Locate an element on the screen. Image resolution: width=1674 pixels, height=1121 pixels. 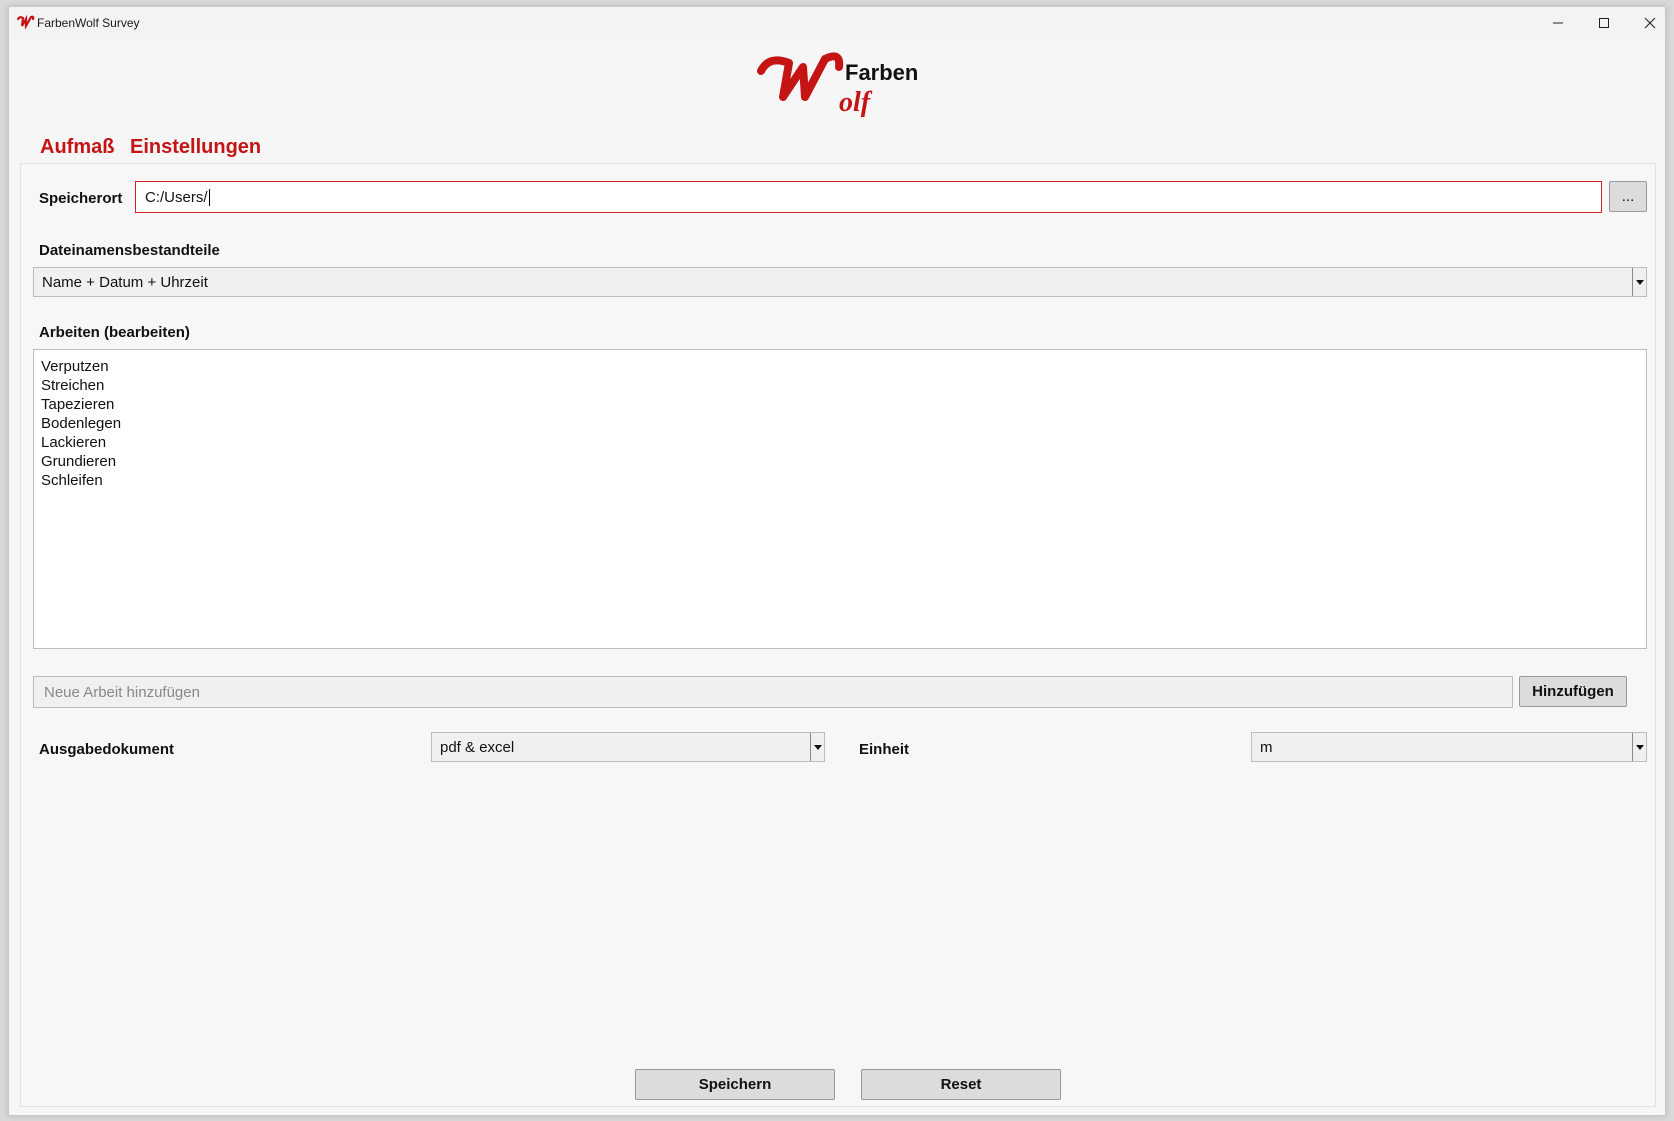
minimize-button is located at coordinates (1558, 23).